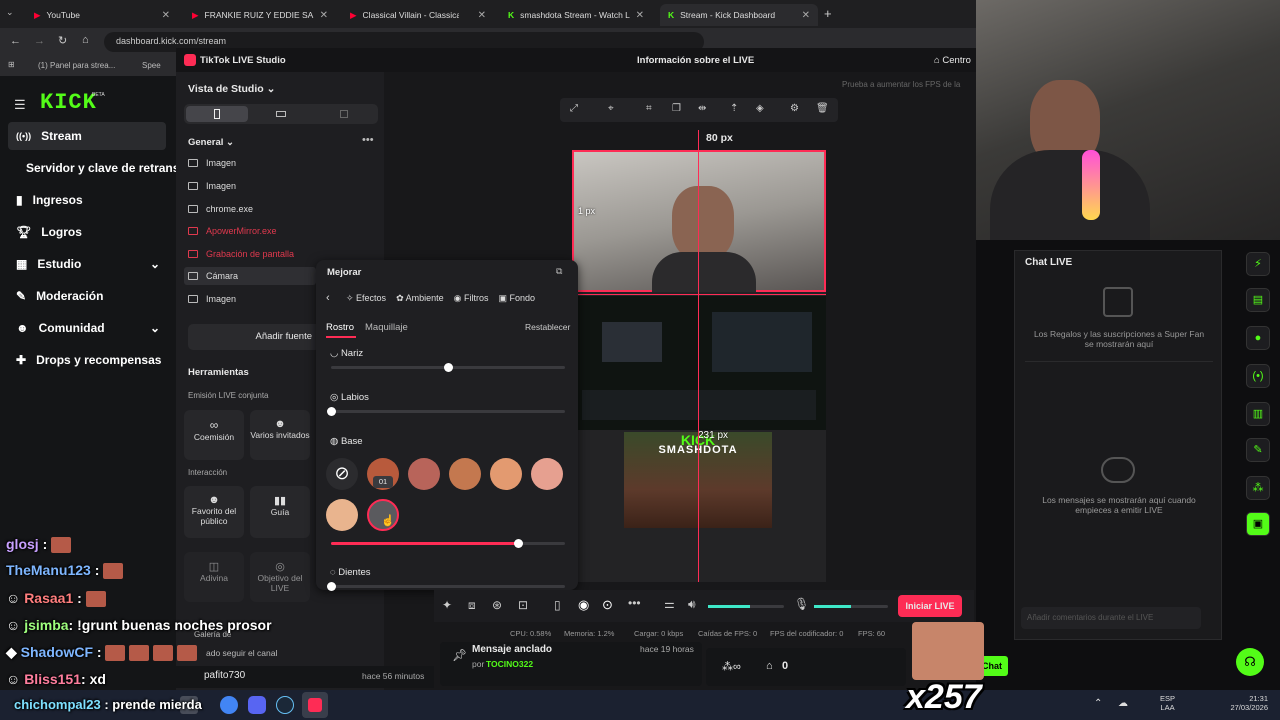 The height and width of the screenshot is (720, 1280). What do you see at coordinates (280, 577) in the screenshot?
I see `live-goal-tool: ◎ Objetivo del LIVE` at bounding box center [280, 577].